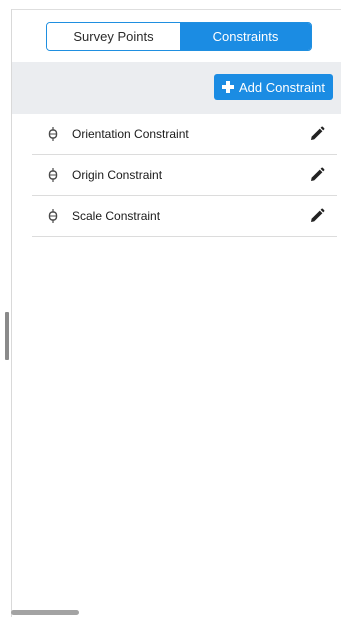 The width and height of the screenshot is (341, 617). What do you see at coordinates (113, 36) in the screenshot?
I see `tab-survey-points: Survey Points` at bounding box center [113, 36].